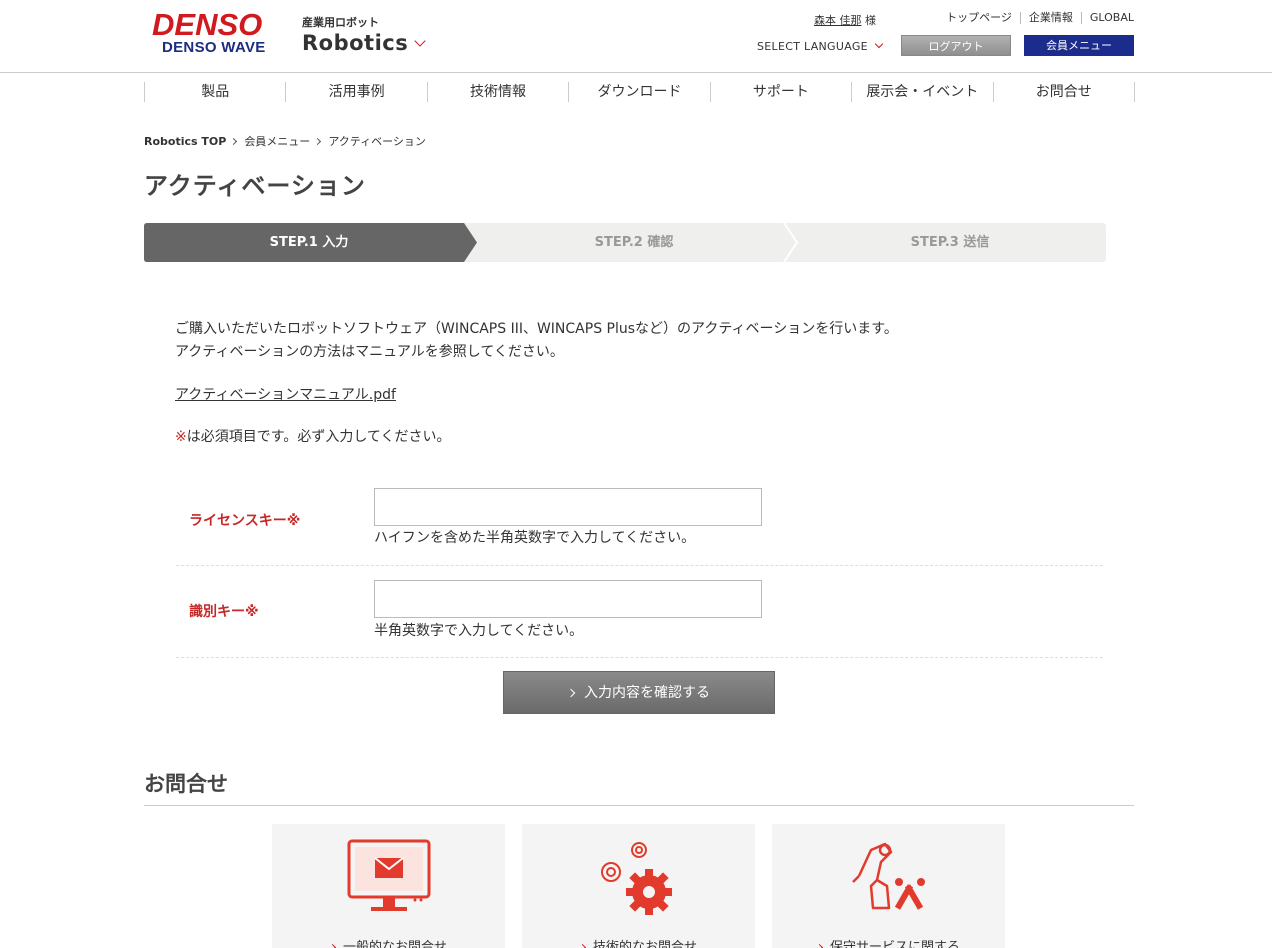 The image size is (1272, 948). I want to click on contact-section-title: お問合せ, so click(186, 784).